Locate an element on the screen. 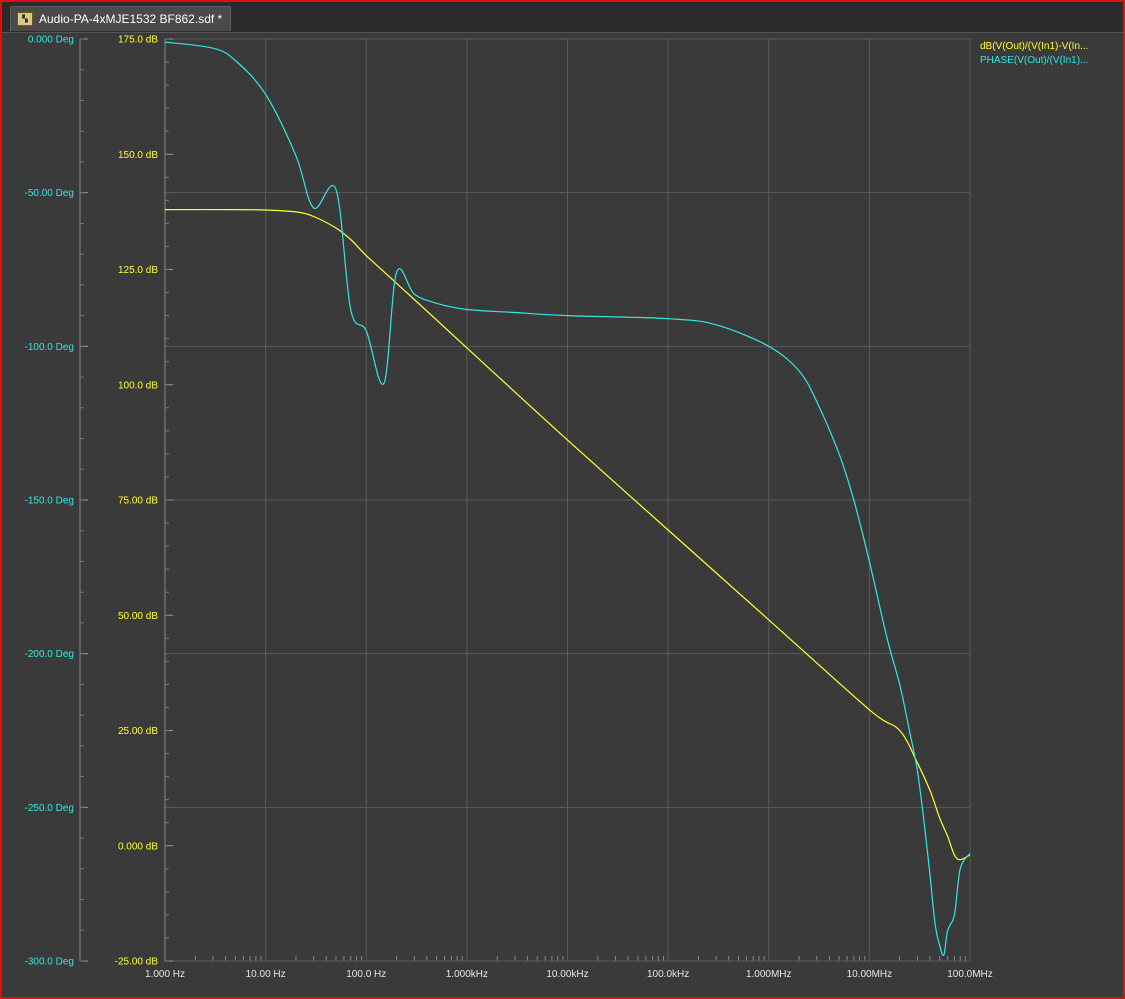  x-tick-label: 10.00 Hz is located at coordinates (266, 974).